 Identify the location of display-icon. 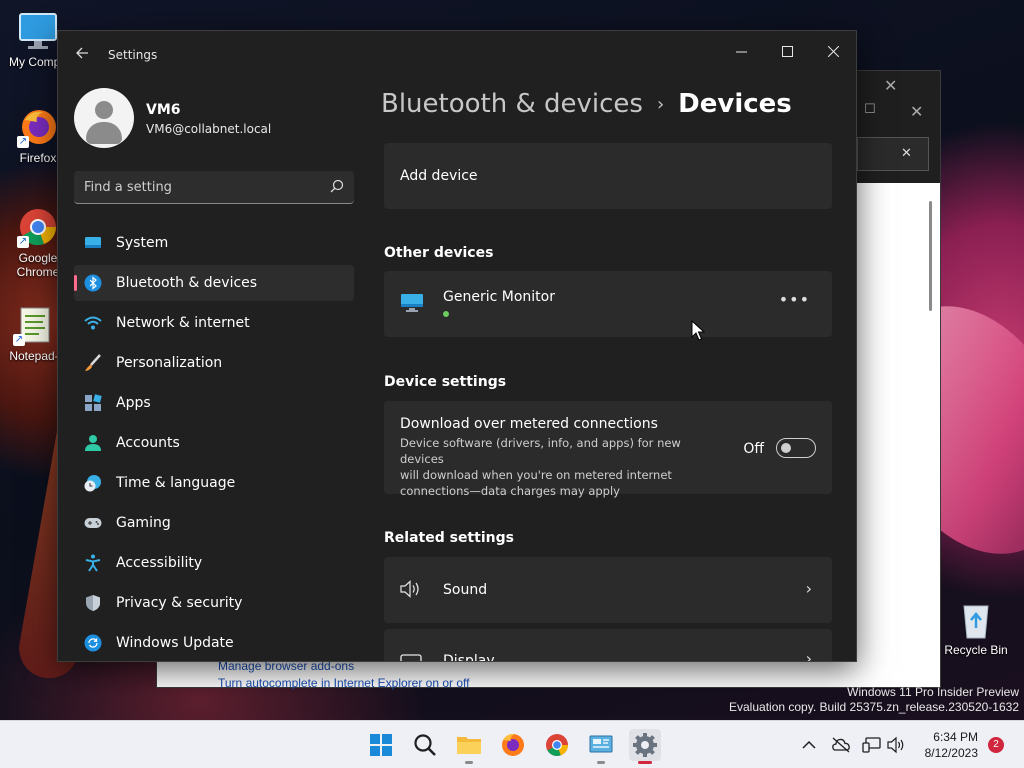
(411, 657).